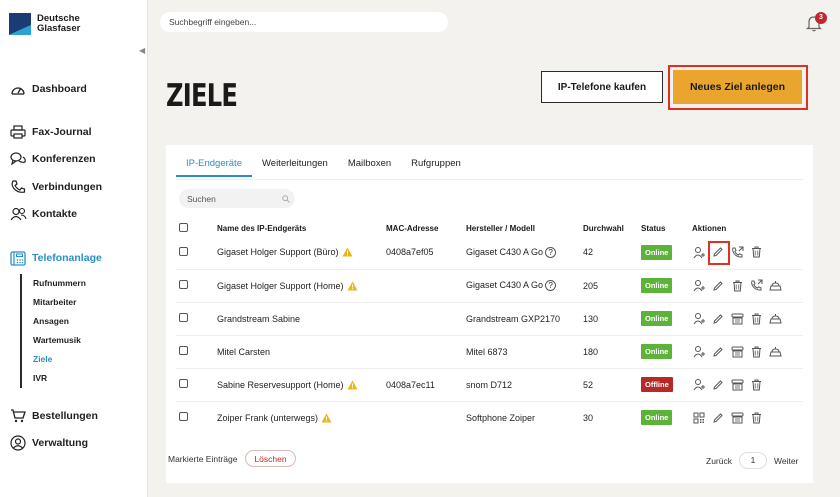 Image resolution: width=840 pixels, height=497 pixels. What do you see at coordinates (44, 24) in the screenshot?
I see `brand-logo: Deutsche Glasfaser` at bounding box center [44, 24].